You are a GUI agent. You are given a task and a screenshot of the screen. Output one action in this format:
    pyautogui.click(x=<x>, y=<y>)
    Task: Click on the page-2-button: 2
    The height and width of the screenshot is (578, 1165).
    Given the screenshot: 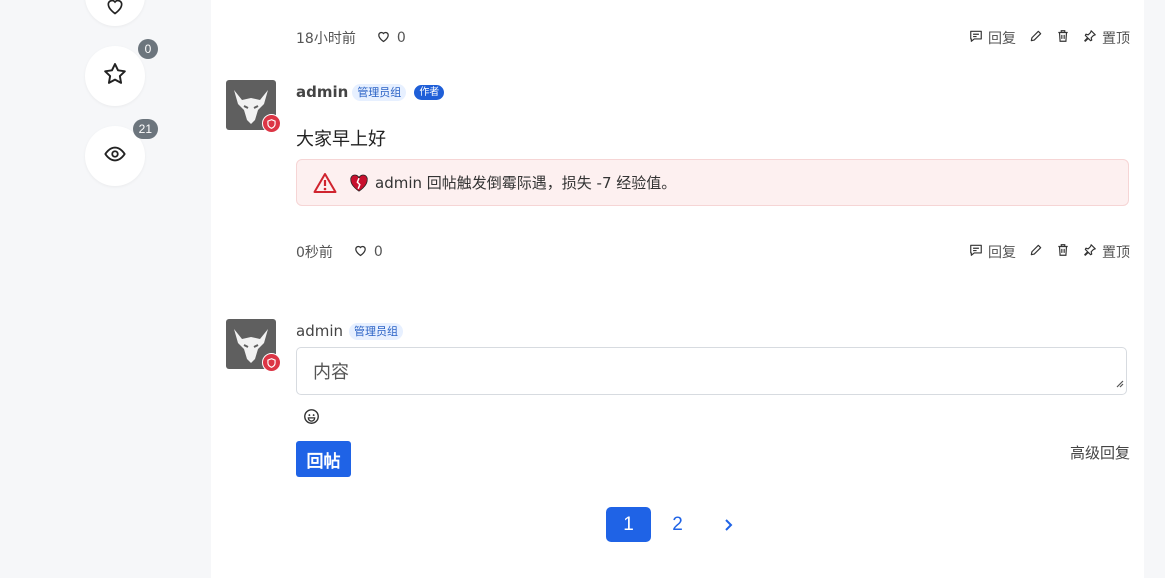 What is the action you would take?
    pyautogui.click(x=677, y=524)
    